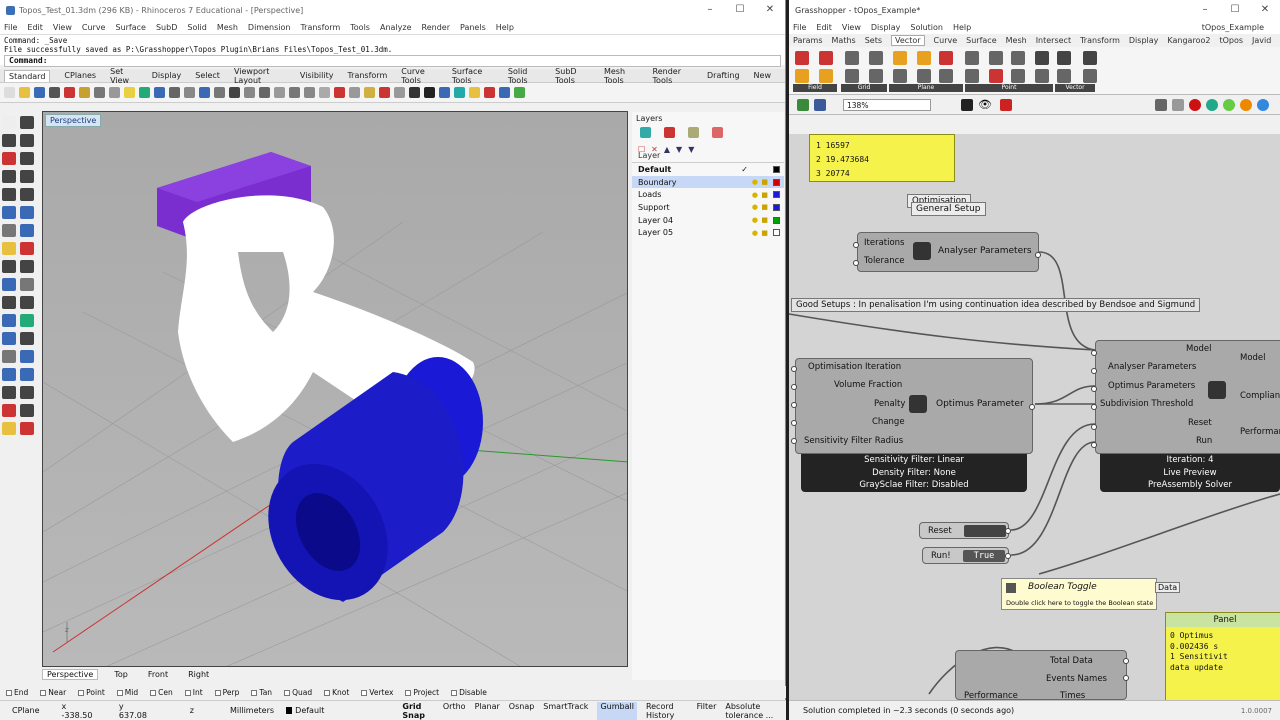 This screenshot has width=1280, height=720. I want to click on viewport-tab-front: Front, so click(158, 674).